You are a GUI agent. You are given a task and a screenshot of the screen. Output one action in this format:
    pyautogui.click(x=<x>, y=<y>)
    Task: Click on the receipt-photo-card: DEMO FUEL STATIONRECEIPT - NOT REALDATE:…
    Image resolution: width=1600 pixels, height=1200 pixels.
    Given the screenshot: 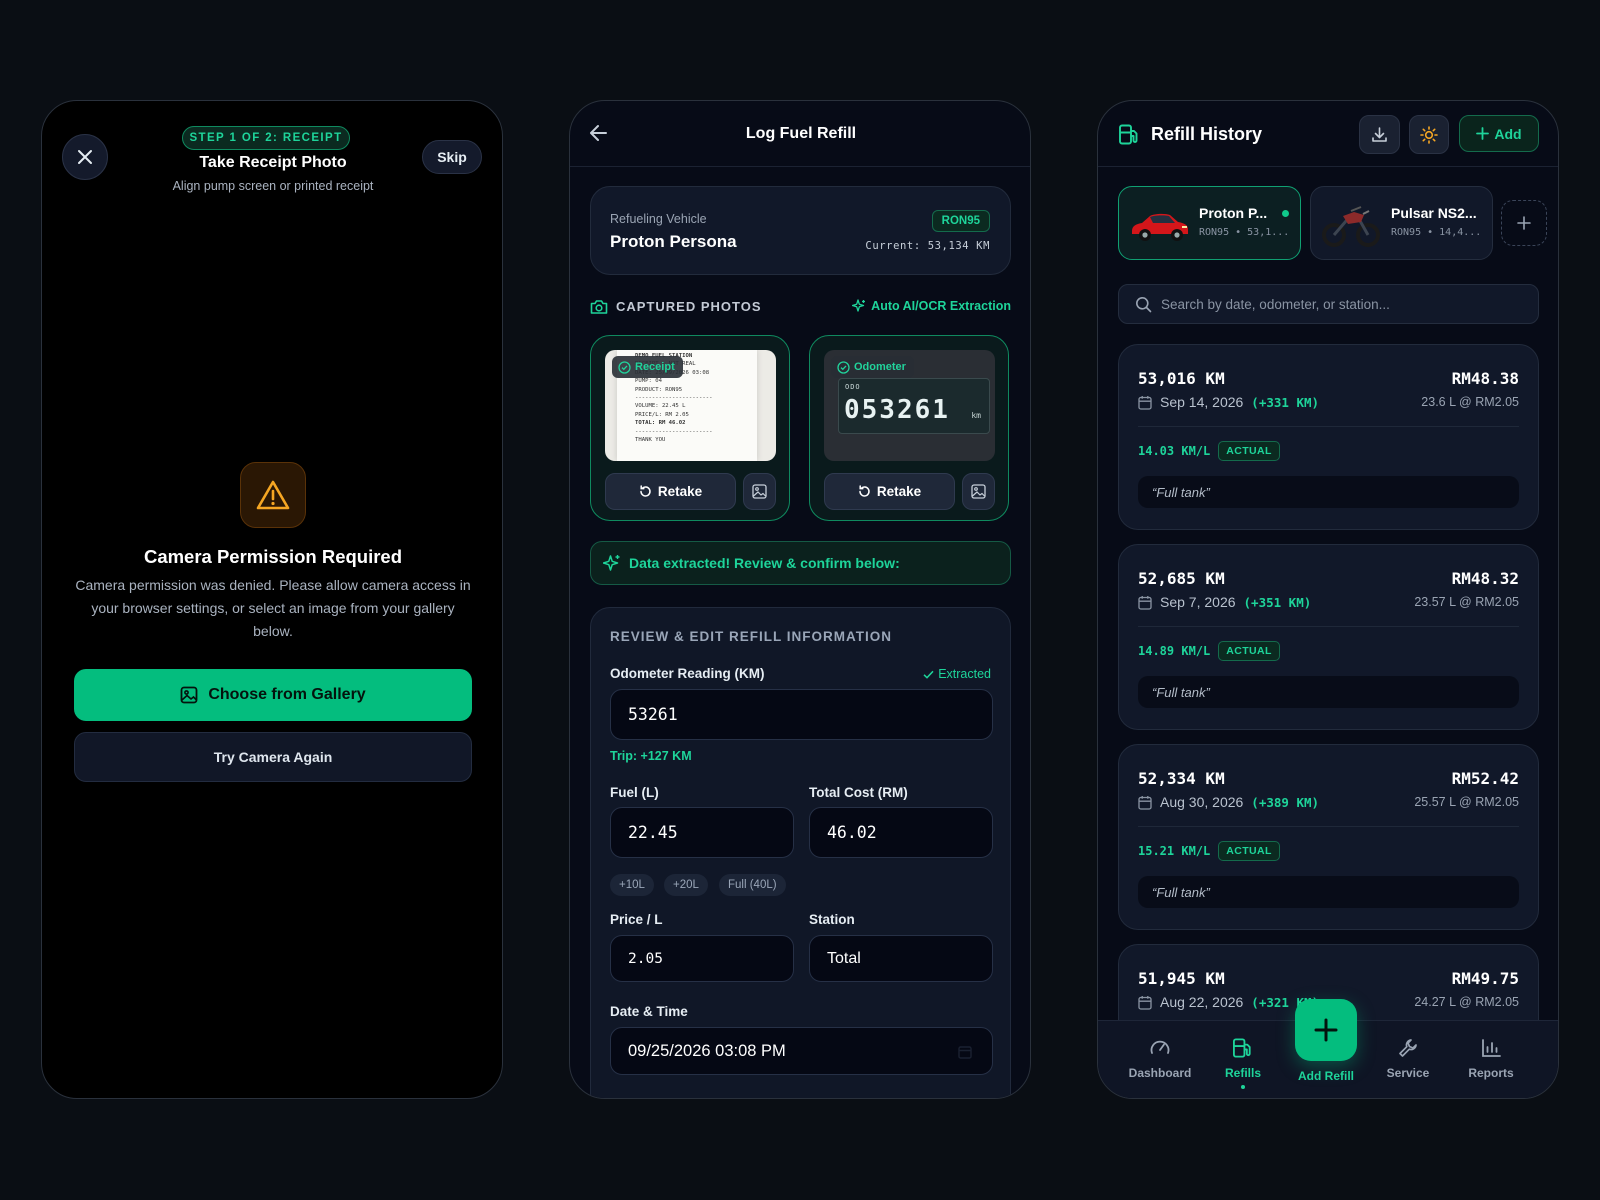 What is the action you would take?
    pyautogui.click(x=690, y=428)
    